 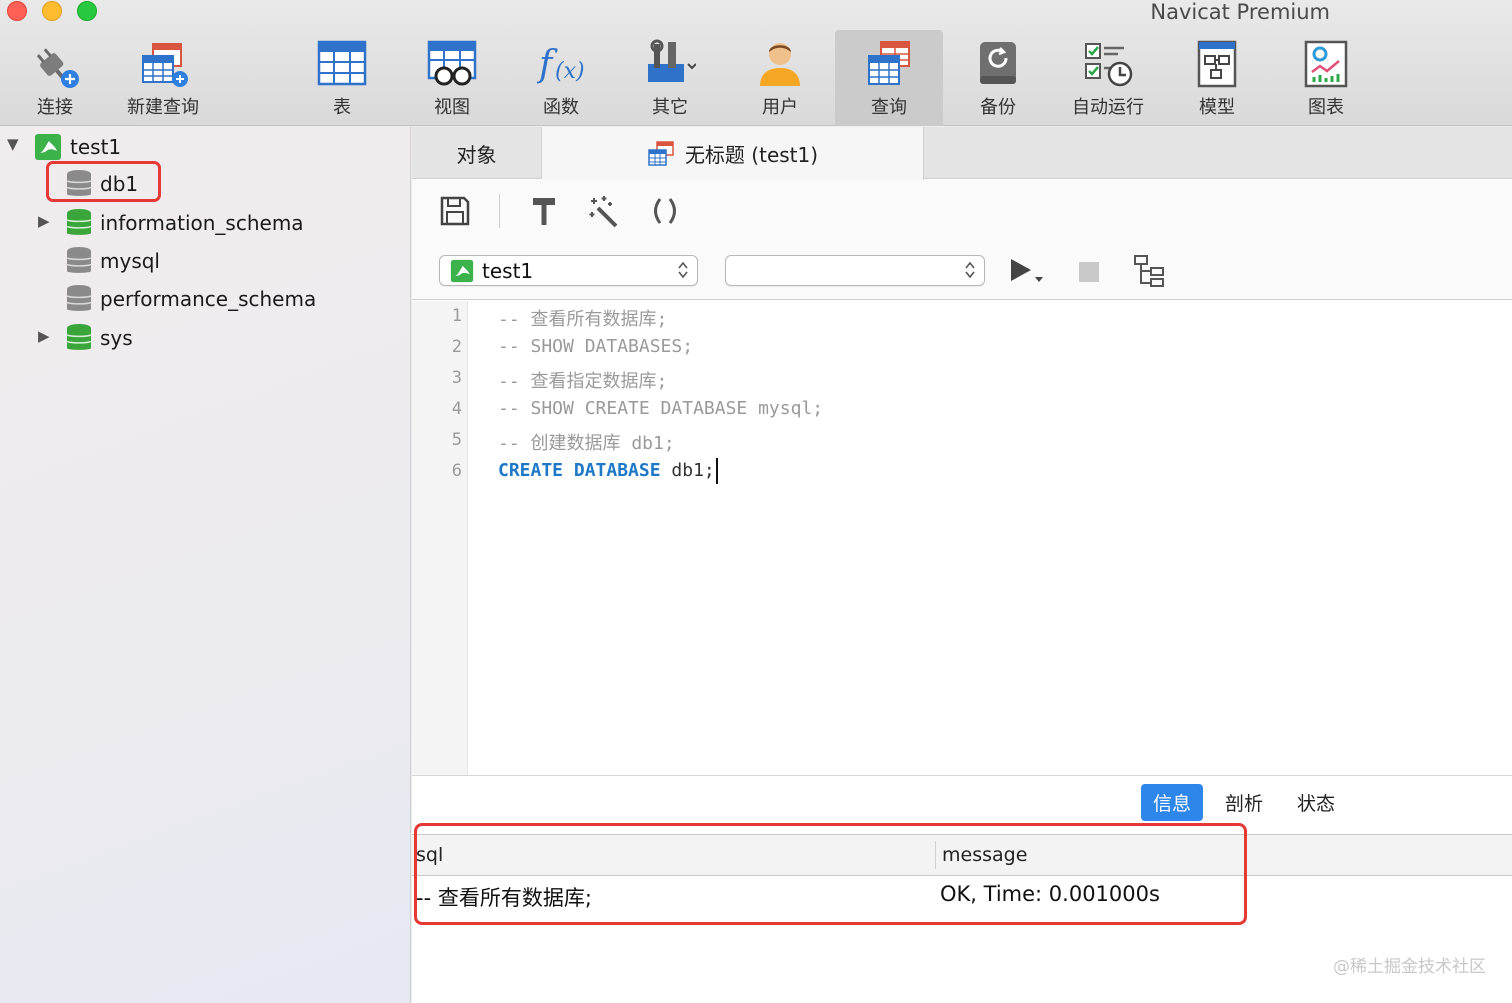 I want to click on database-node-mysql: mysql, so click(x=113, y=261).